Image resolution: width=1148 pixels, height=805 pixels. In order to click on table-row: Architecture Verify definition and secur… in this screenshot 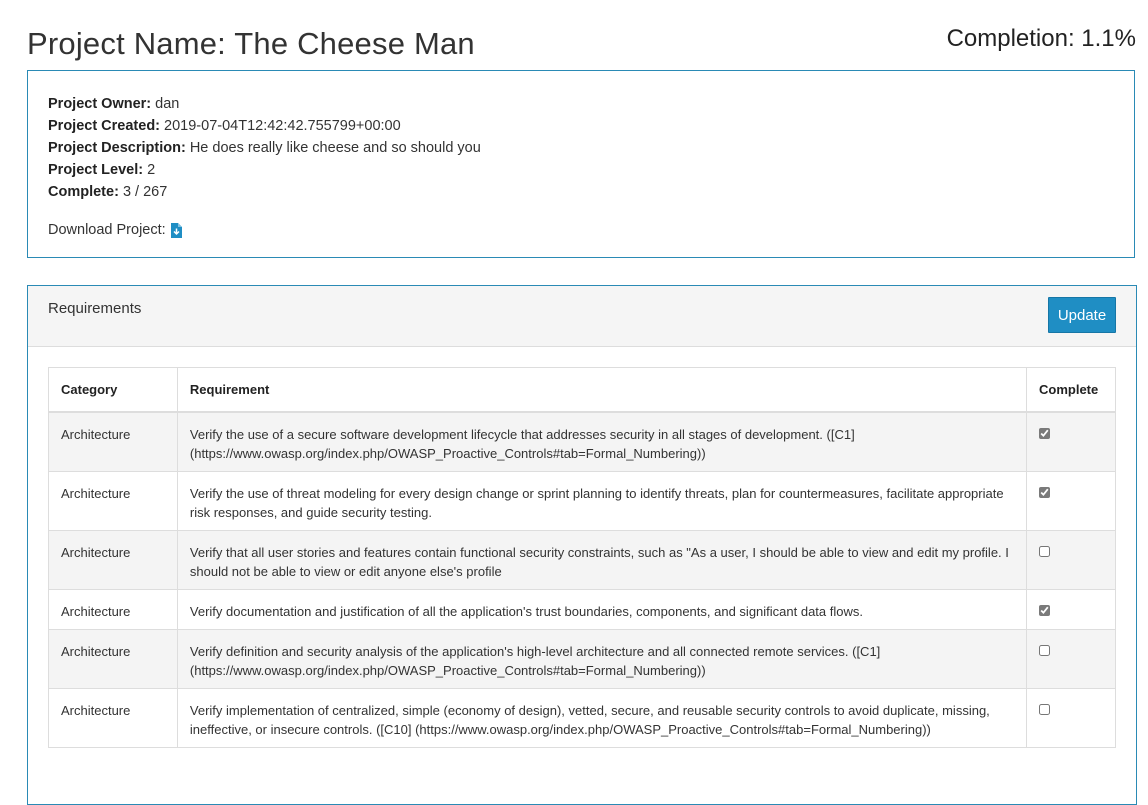, I will do `click(582, 659)`.